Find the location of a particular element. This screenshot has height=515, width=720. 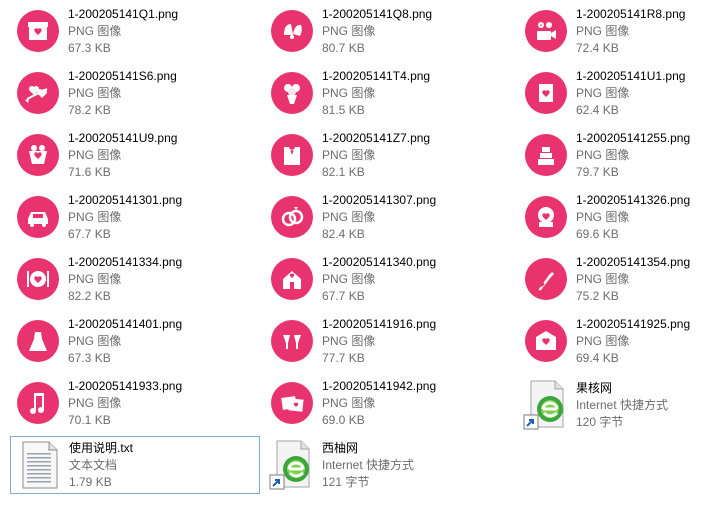

file-size: 69.4 KB is located at coordinates (597, 357).